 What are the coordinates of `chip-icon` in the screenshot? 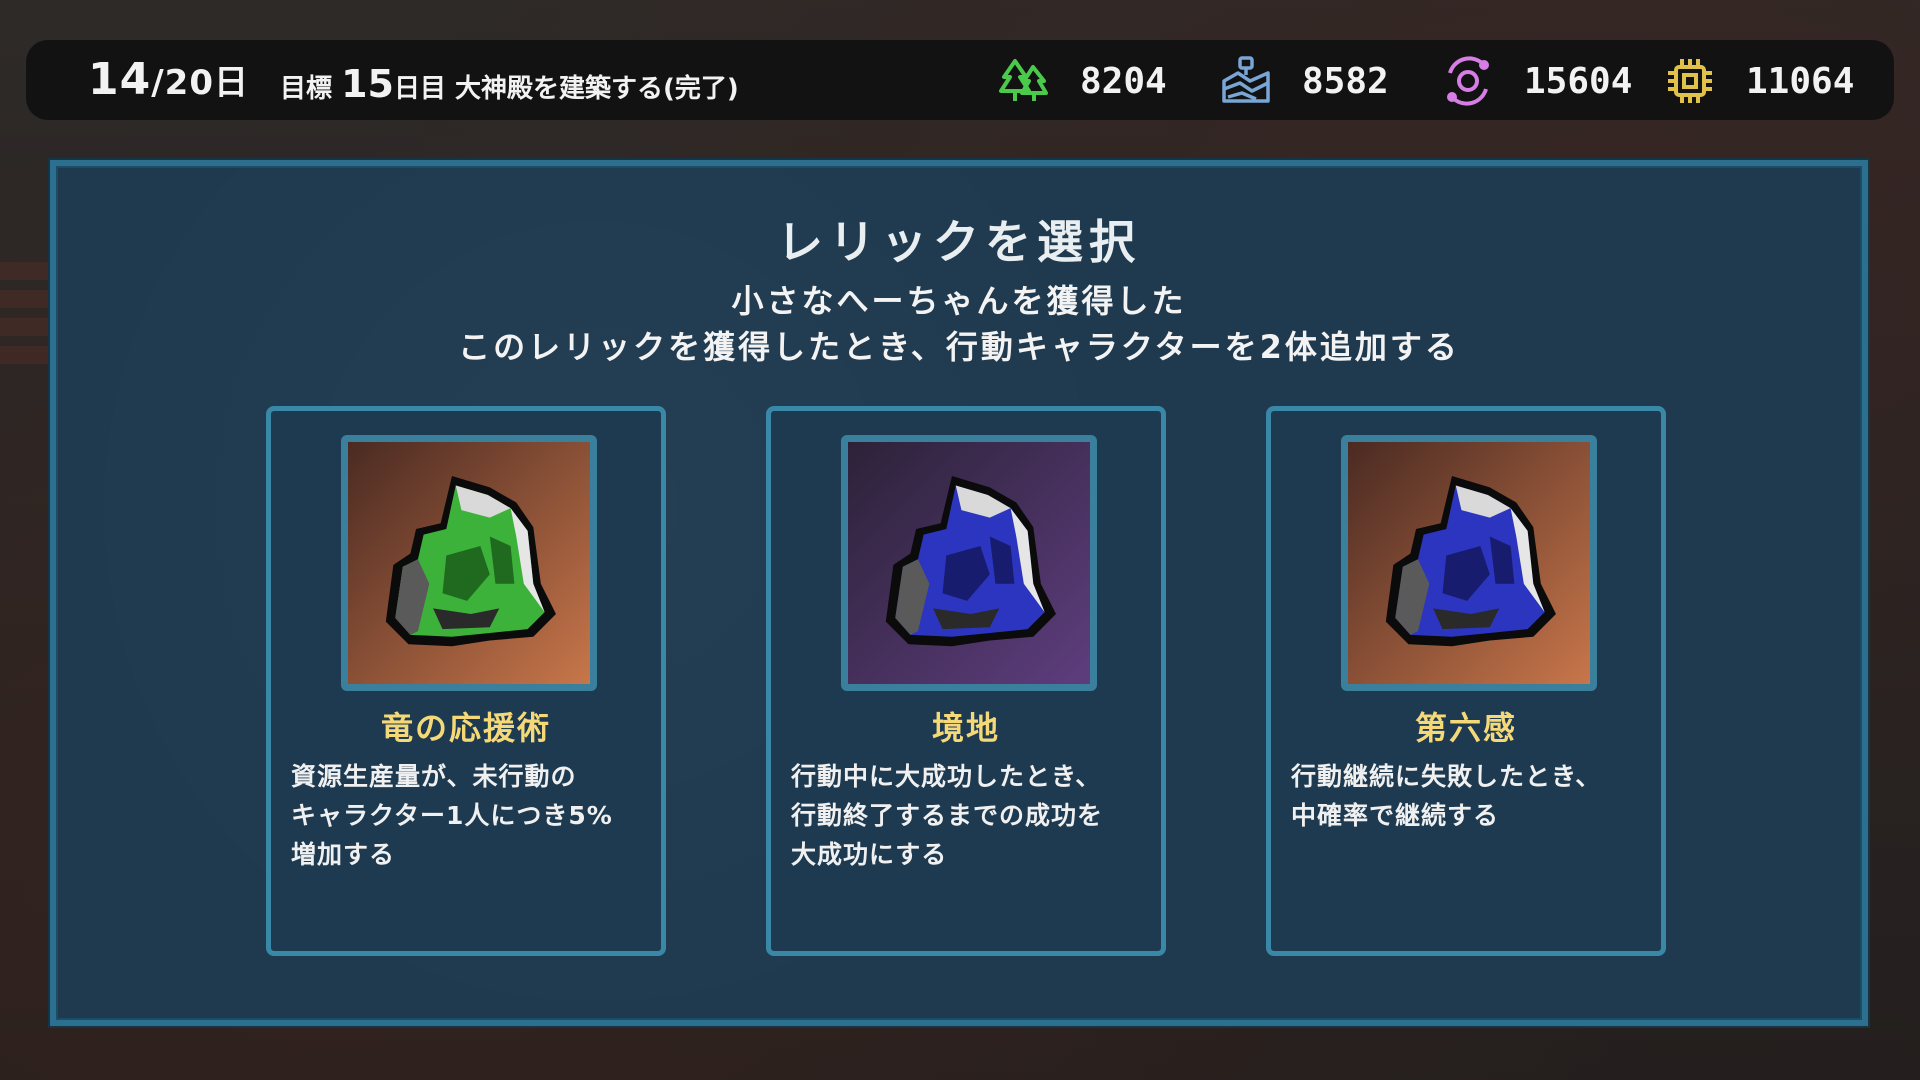 It's located at (1690, 81).